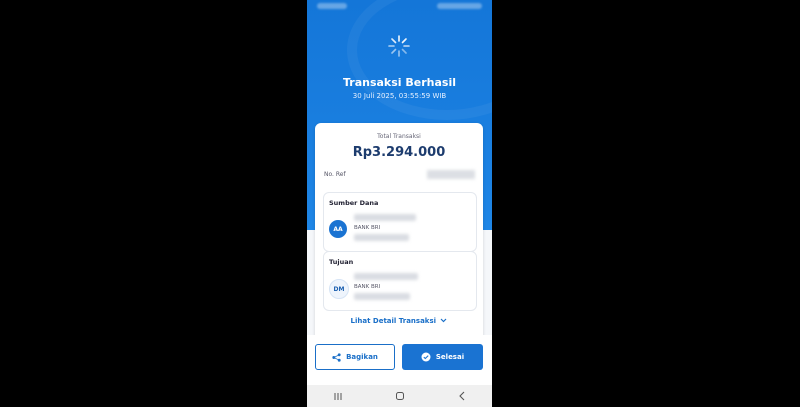 The image size is (800, 407). Describe the element at coordinates (450, 357) in the screenshot. I see `done-label: Selesai` at that location.